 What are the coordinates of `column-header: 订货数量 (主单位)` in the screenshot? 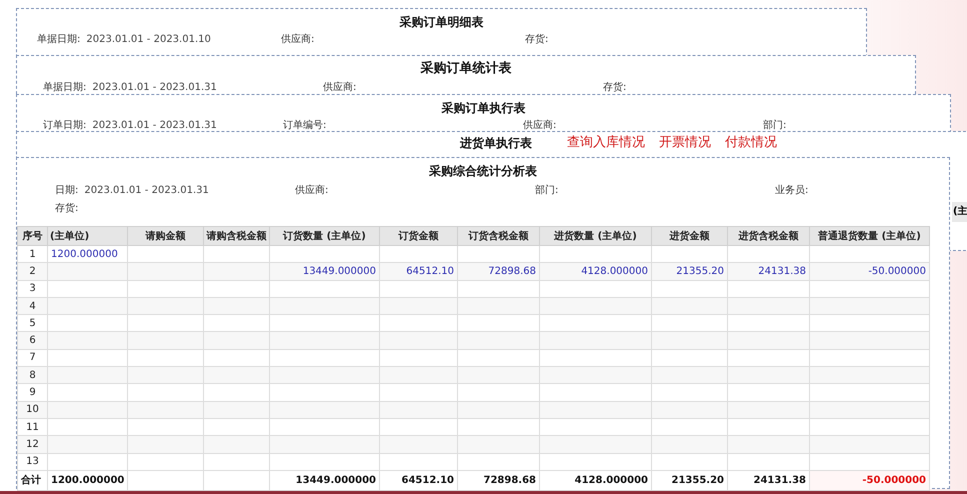 It's located at (325, 236).